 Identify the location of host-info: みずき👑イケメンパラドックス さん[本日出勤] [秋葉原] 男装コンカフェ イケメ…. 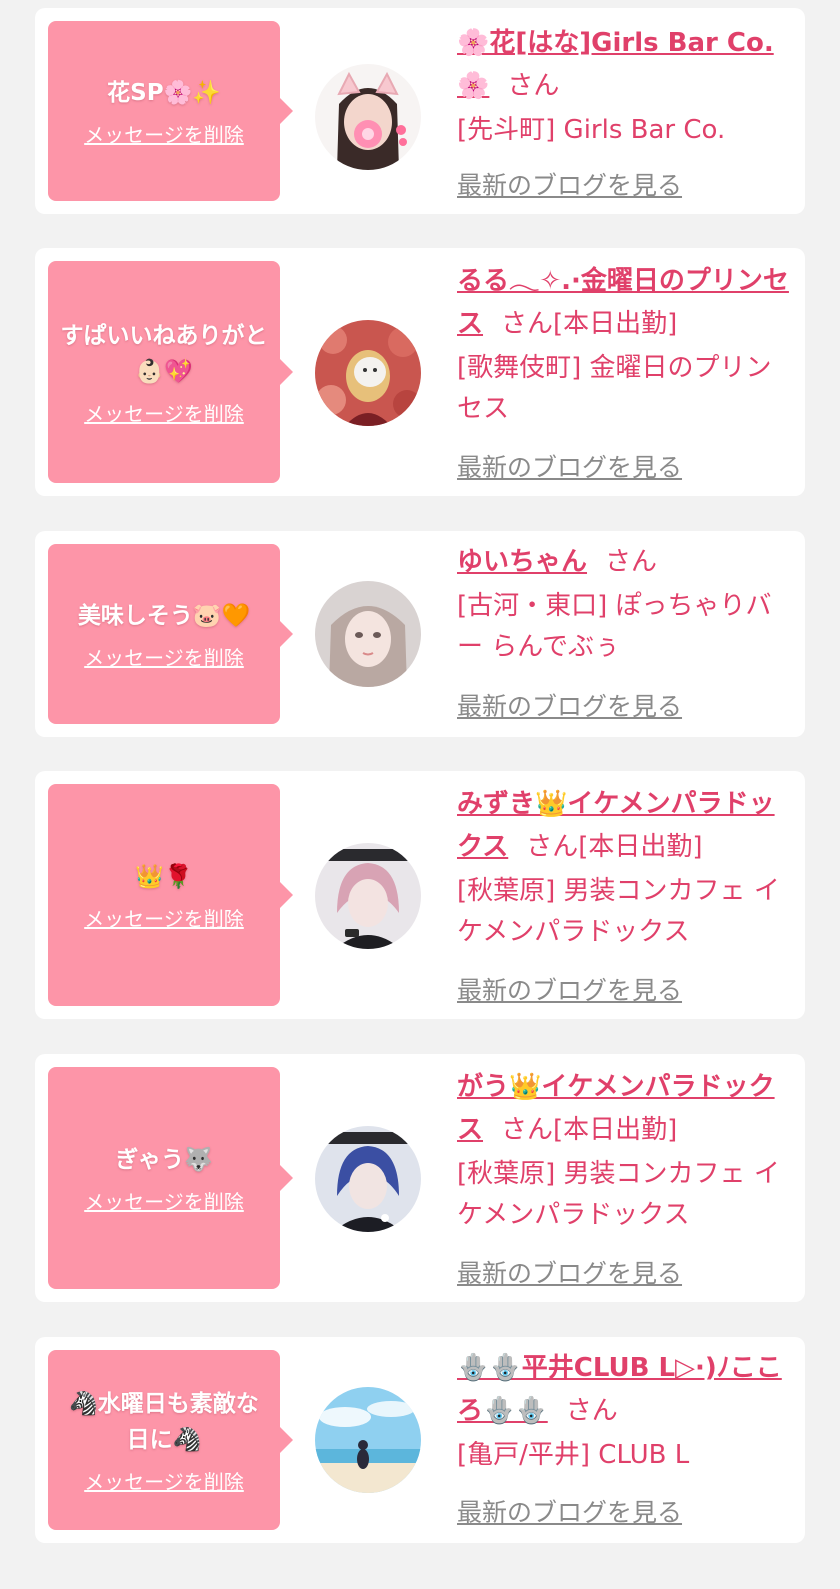
(627, 868).